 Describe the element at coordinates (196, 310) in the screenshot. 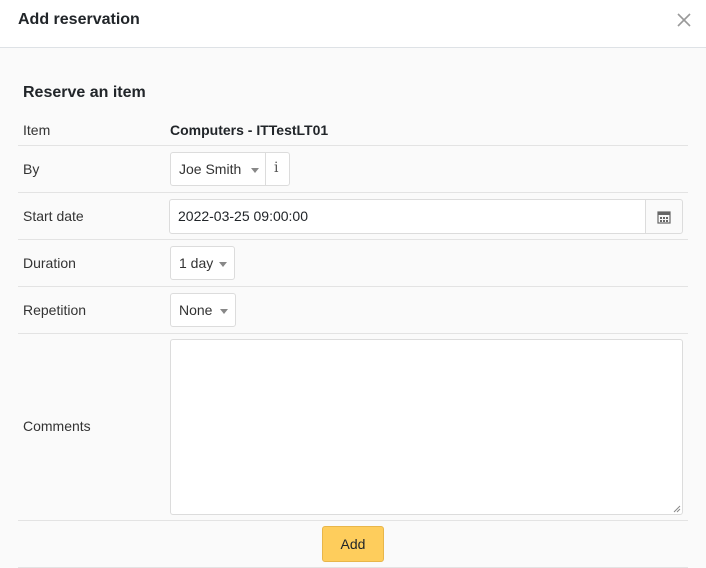

I see `repetition-value: None` at that location.